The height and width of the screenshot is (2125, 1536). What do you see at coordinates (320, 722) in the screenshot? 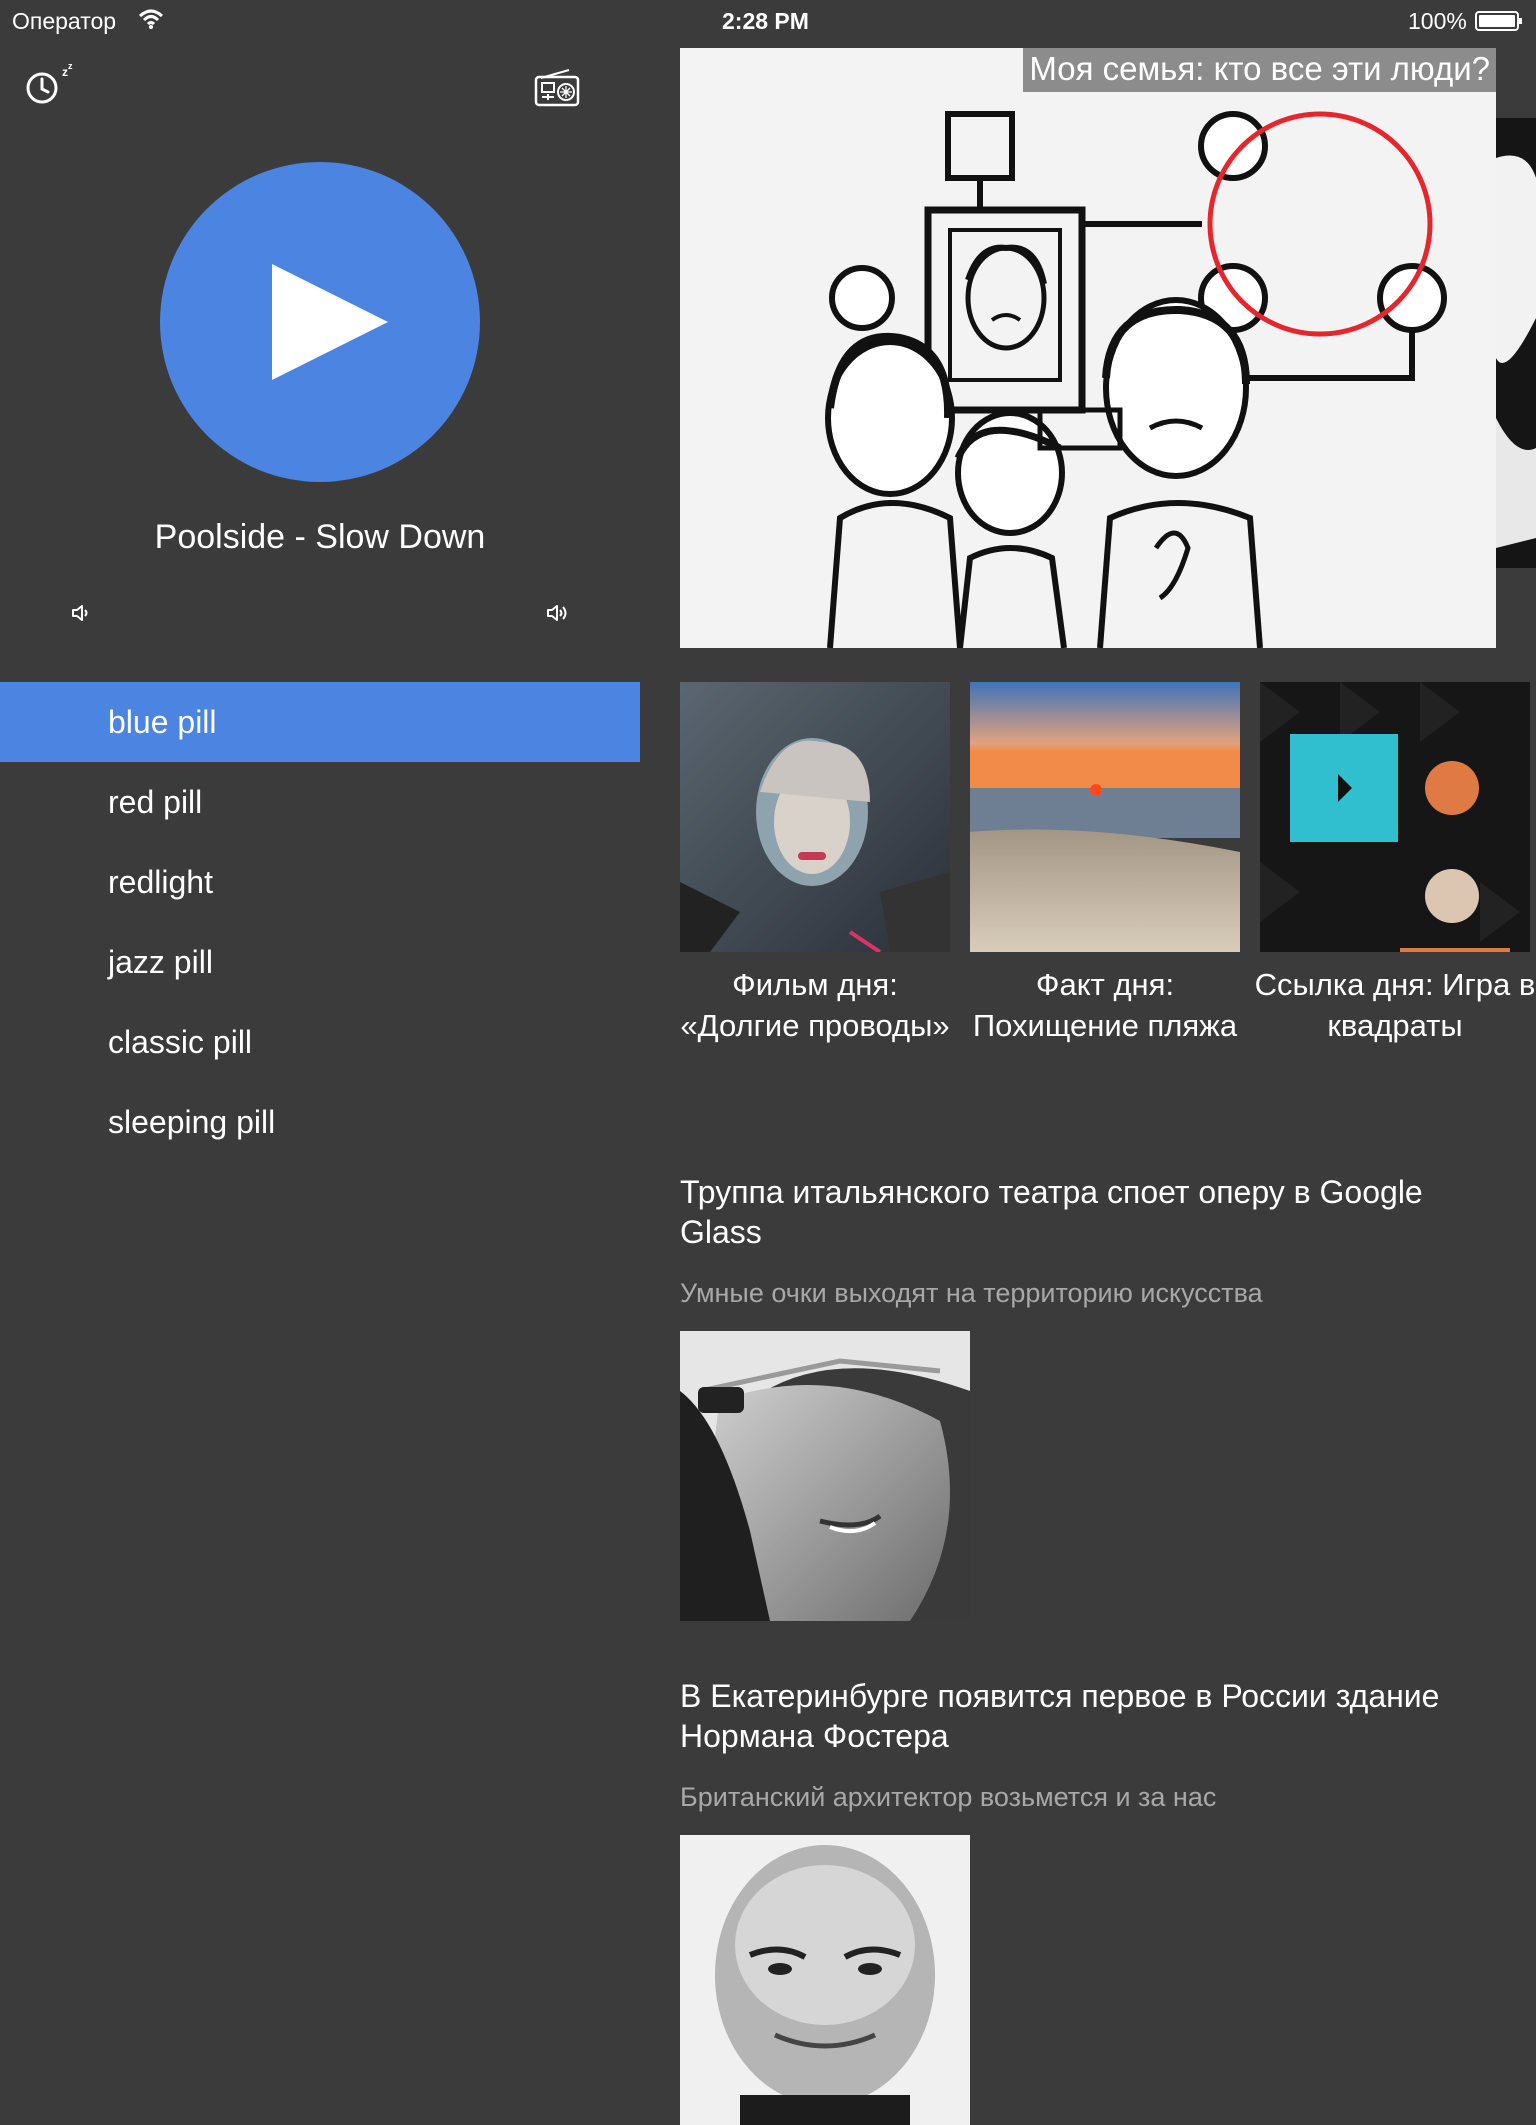
I see `channel-item-blue-pill: blue pill` at bounding box center [320, 722].